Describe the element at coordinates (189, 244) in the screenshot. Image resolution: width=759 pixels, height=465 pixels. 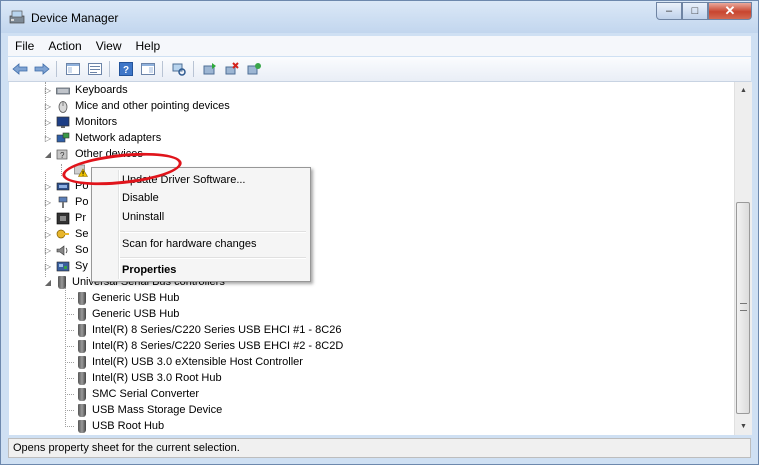
I see `menu-item-scan-for-hardware-changes: Scan for hardware changes` at that location.